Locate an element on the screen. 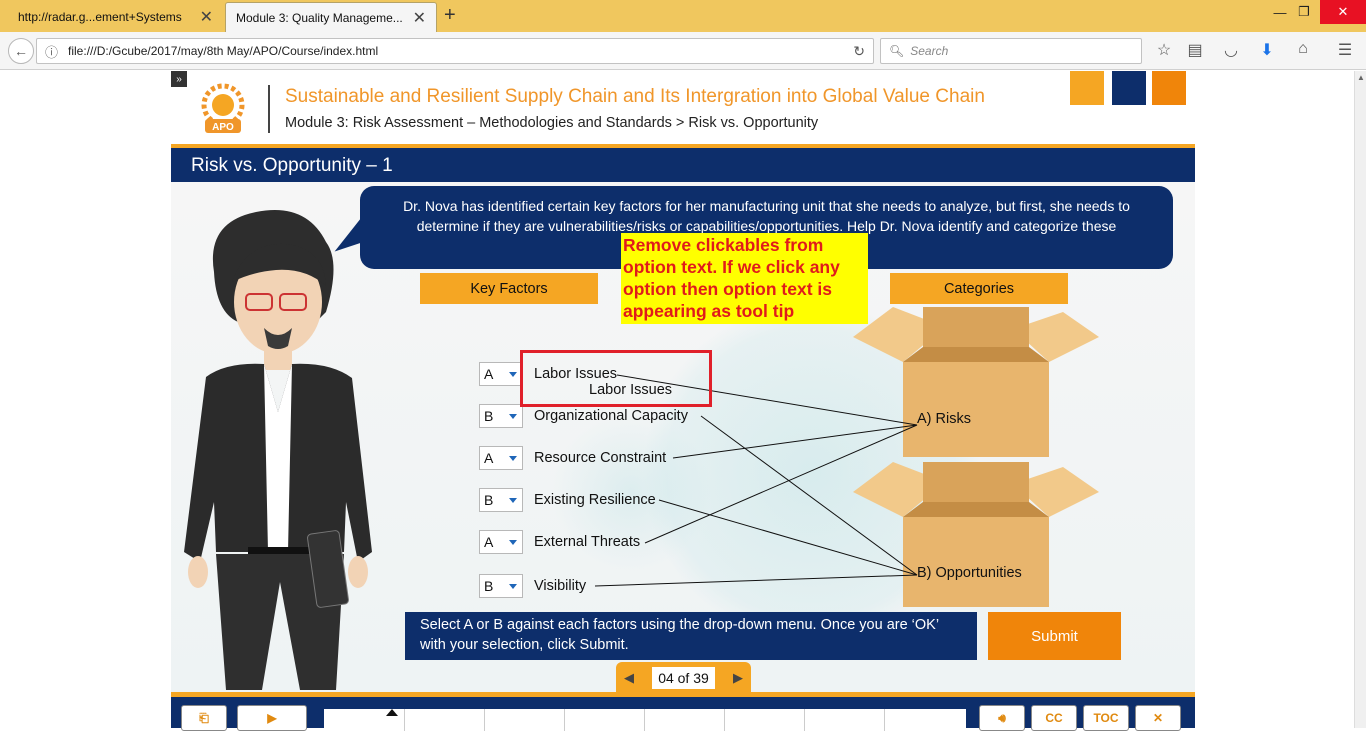 This screenshot has width=1366, height=731. category-opportunities: B) Opportunities is located at coordinates (969, 573).